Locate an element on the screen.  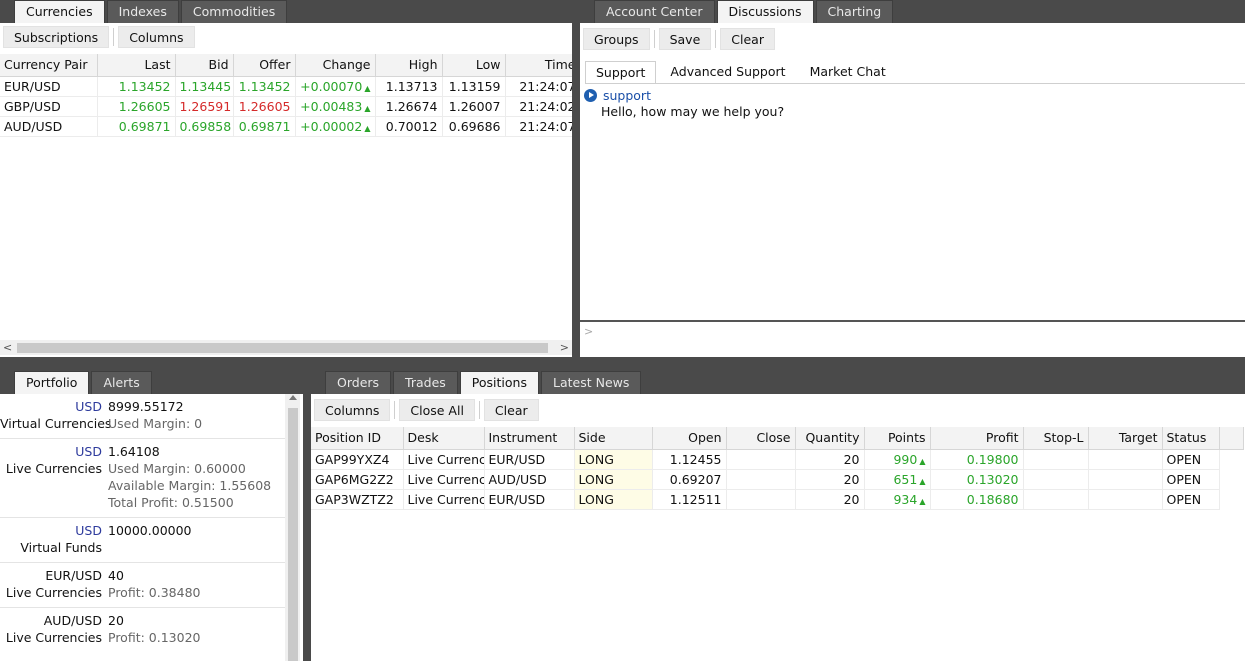
high-cell: 1.26674 is located at coordinates (409, 106).